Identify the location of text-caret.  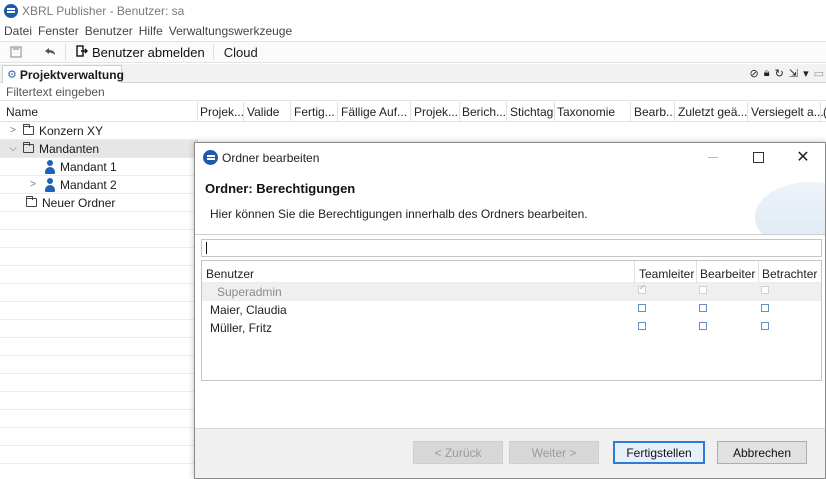
(206, 248).